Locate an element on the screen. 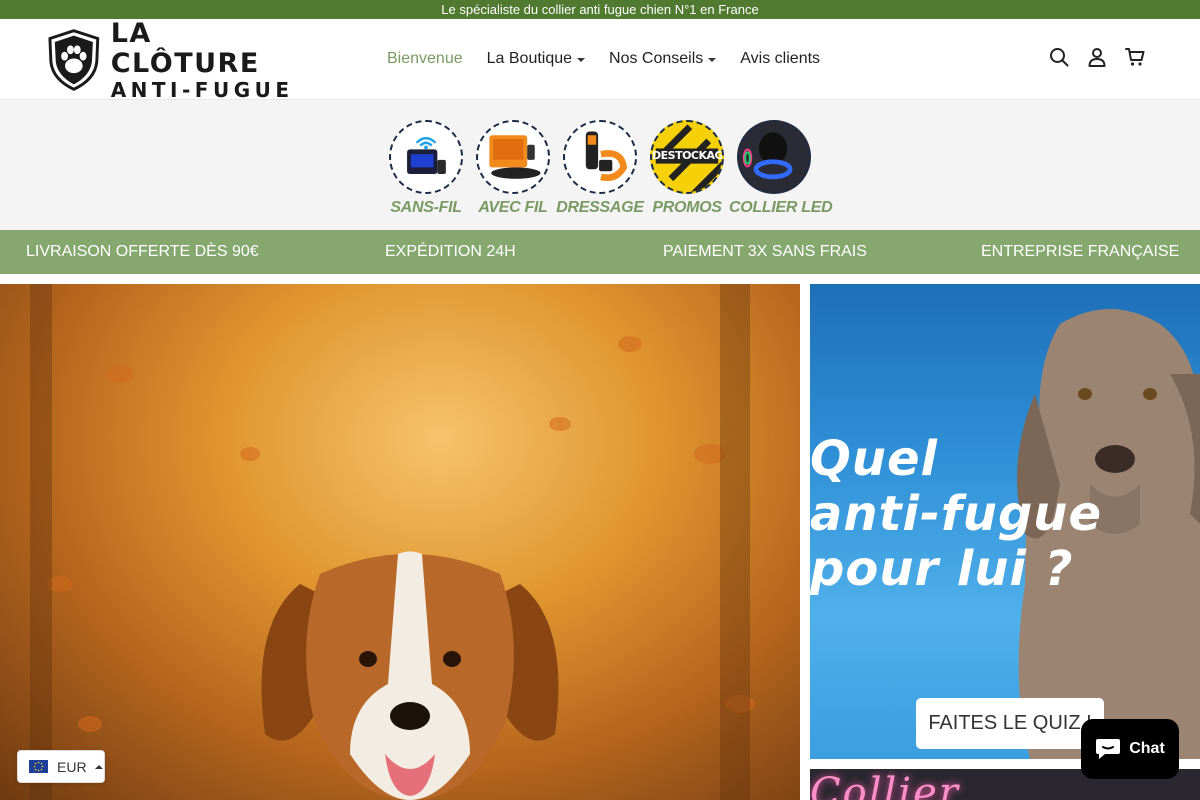 This screenshot has width=1200, height=800. category-image-dressage is located at coordinates (600, 157).